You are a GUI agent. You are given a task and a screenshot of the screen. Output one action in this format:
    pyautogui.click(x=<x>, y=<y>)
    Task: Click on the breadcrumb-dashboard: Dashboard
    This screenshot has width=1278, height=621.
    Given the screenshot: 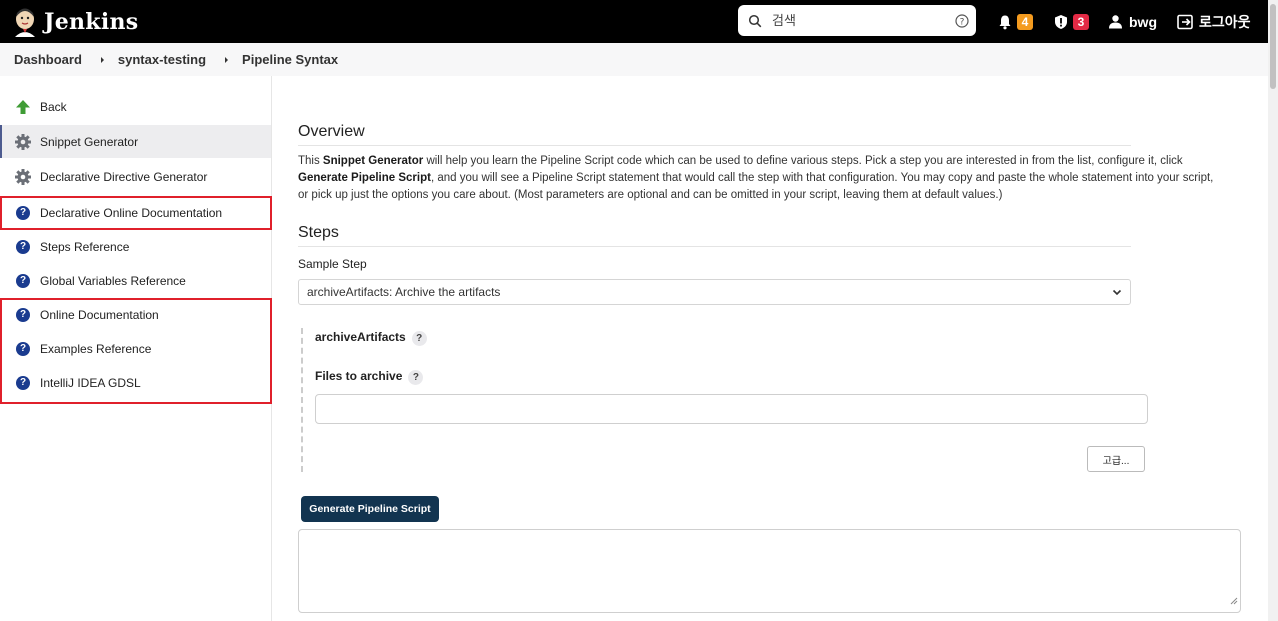 What is the action you would take?
    pyautogui.click(x=48, y=59)
    